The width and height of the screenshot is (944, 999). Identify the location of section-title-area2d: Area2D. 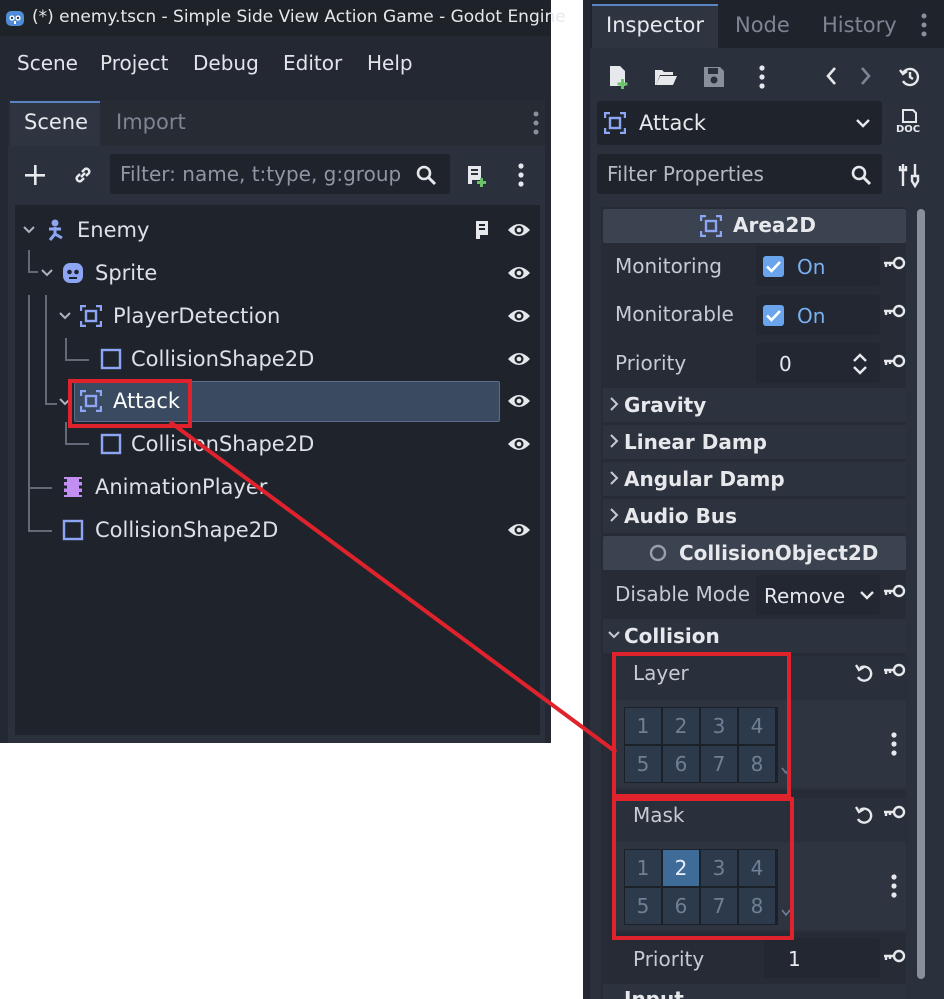
(774, 225).